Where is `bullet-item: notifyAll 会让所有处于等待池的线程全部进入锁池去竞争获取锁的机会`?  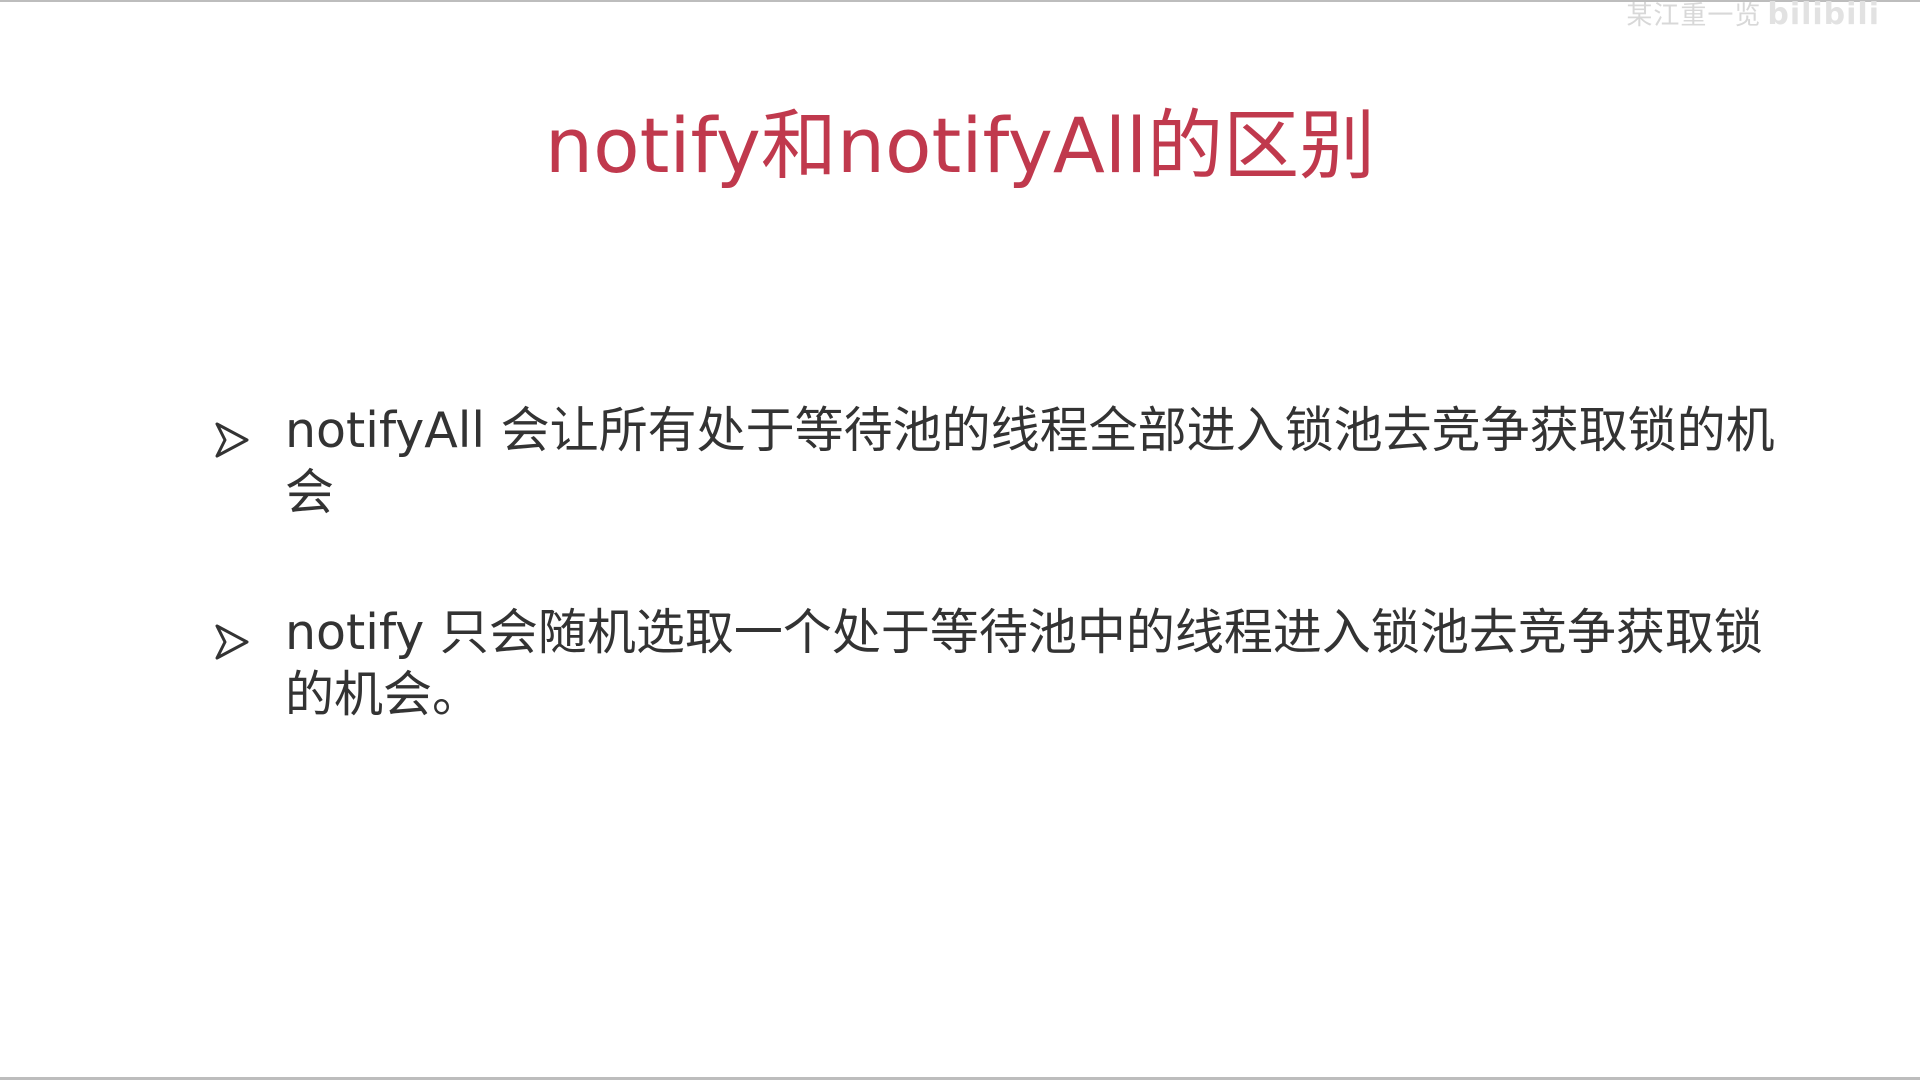
bullet-item: notifyAll 会让所有处于等待池的线程全部进入锁池去竞争获取锁的机会 is located at coordinates (960, 462).